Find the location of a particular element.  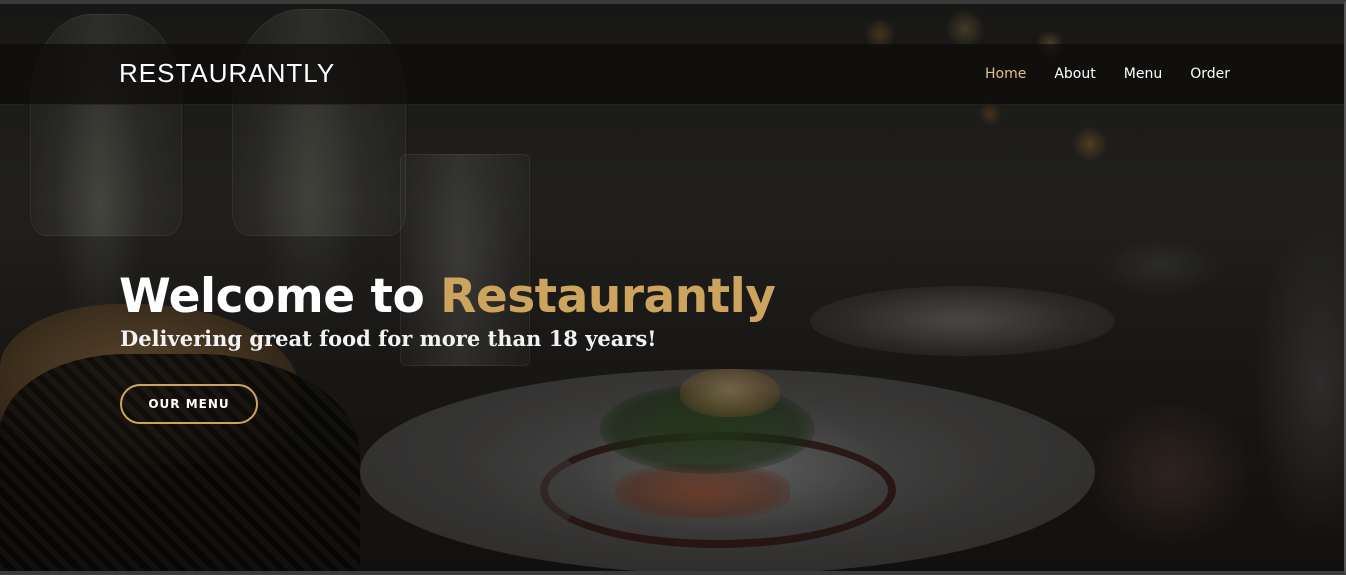

nav-item-menu: Menu is located at coordinates (1143, 74).